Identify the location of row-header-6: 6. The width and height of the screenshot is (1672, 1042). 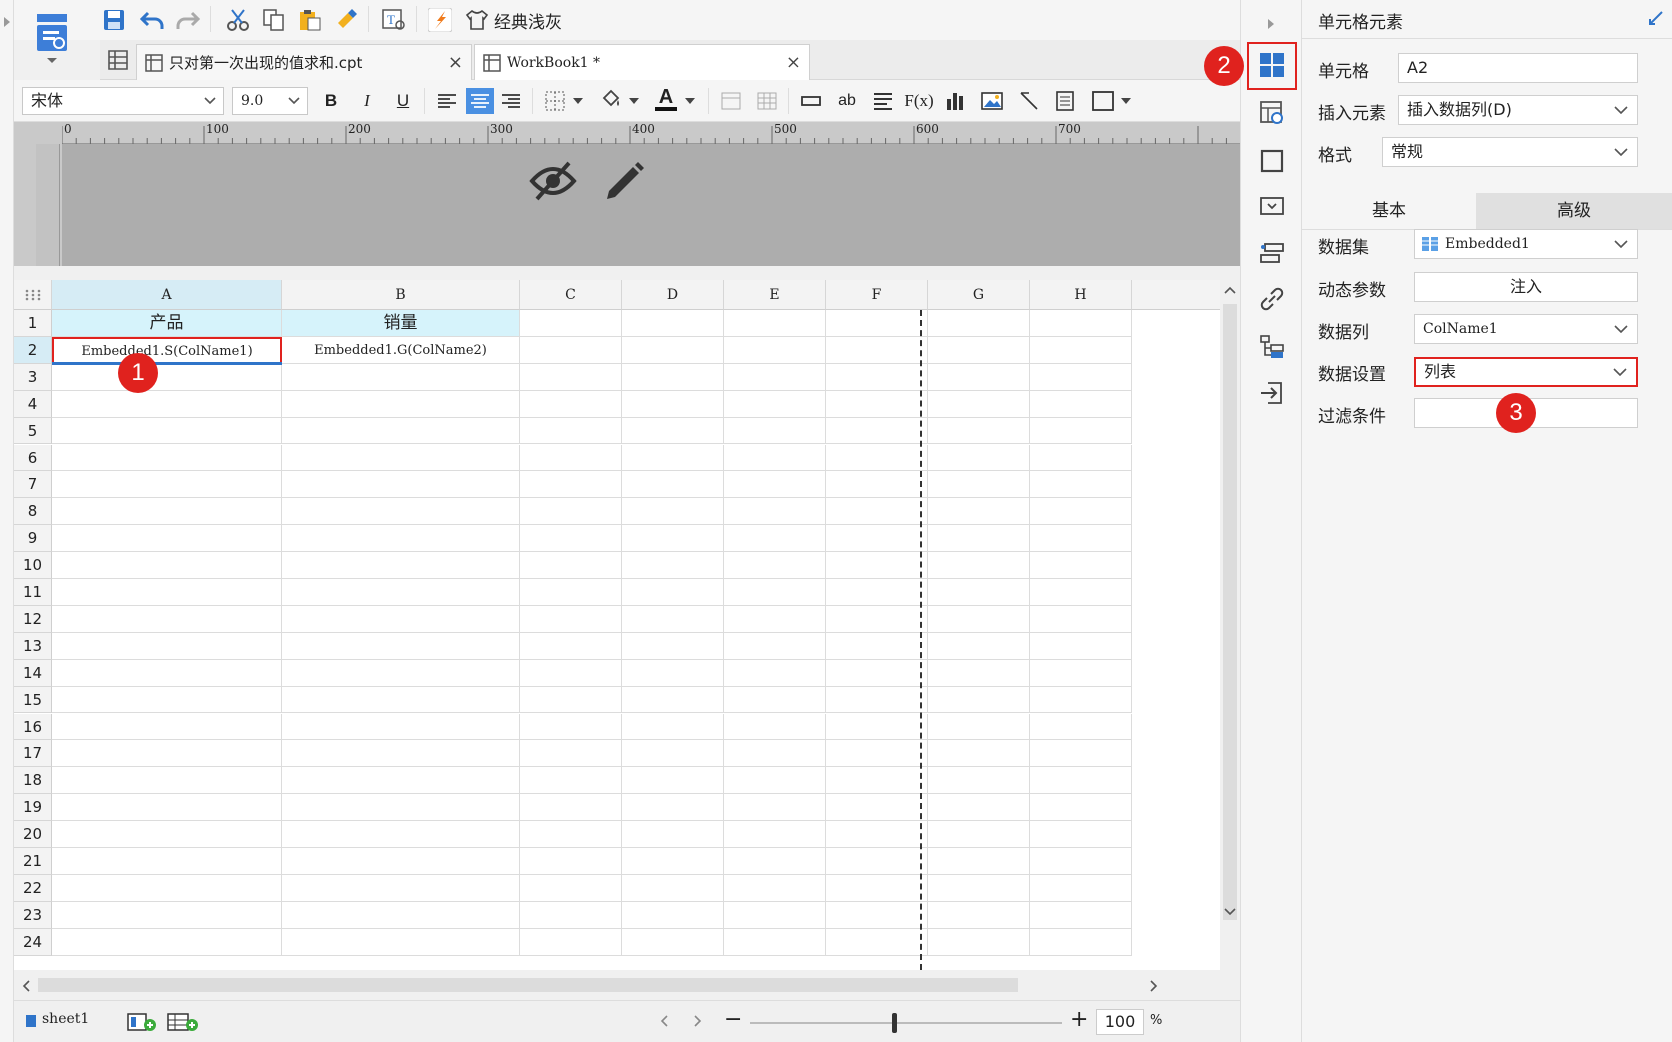
(33, 458).